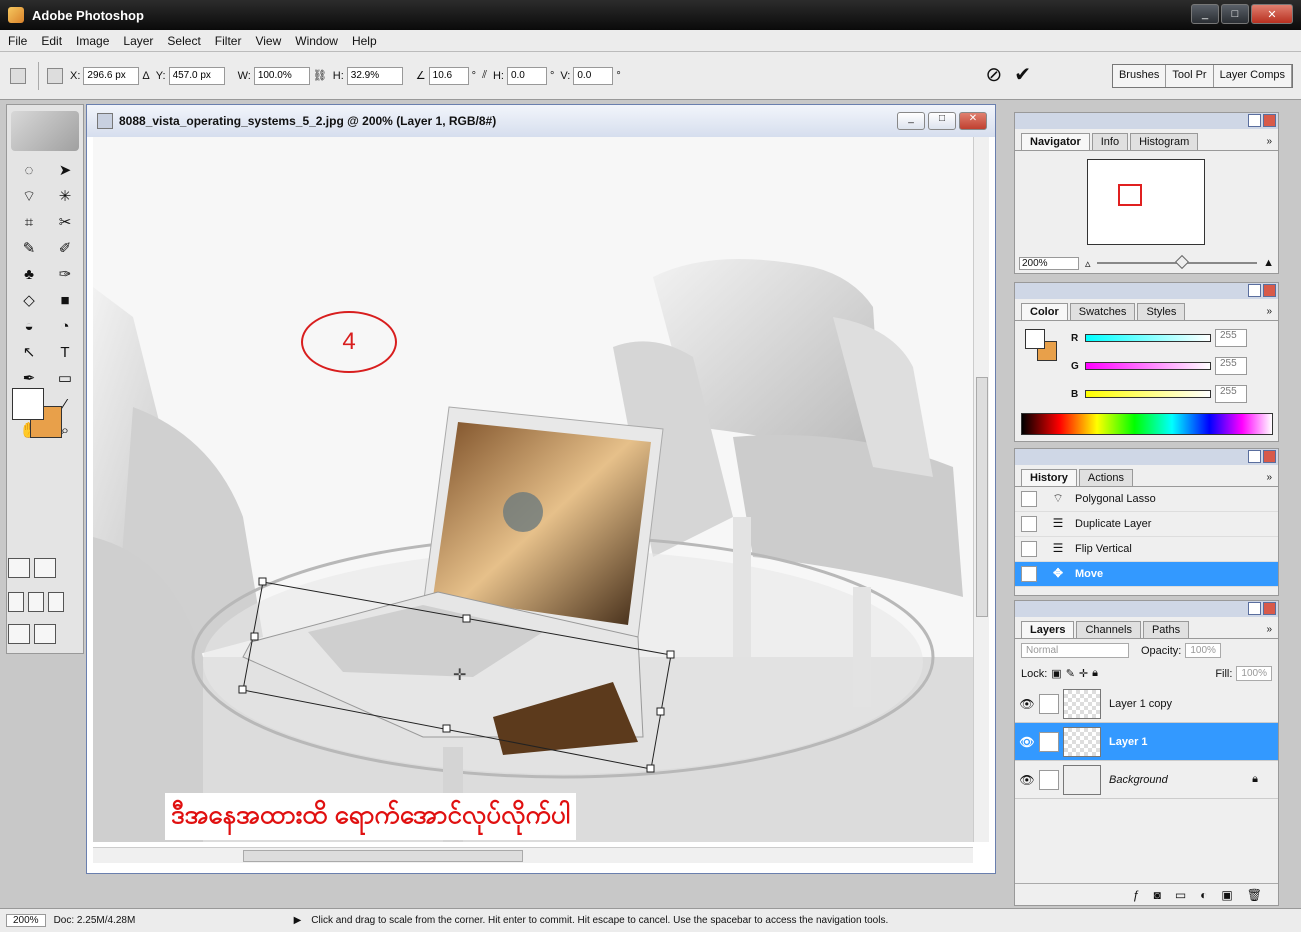  I want to click on layer-name: Layer 1, so click(1128, 742).